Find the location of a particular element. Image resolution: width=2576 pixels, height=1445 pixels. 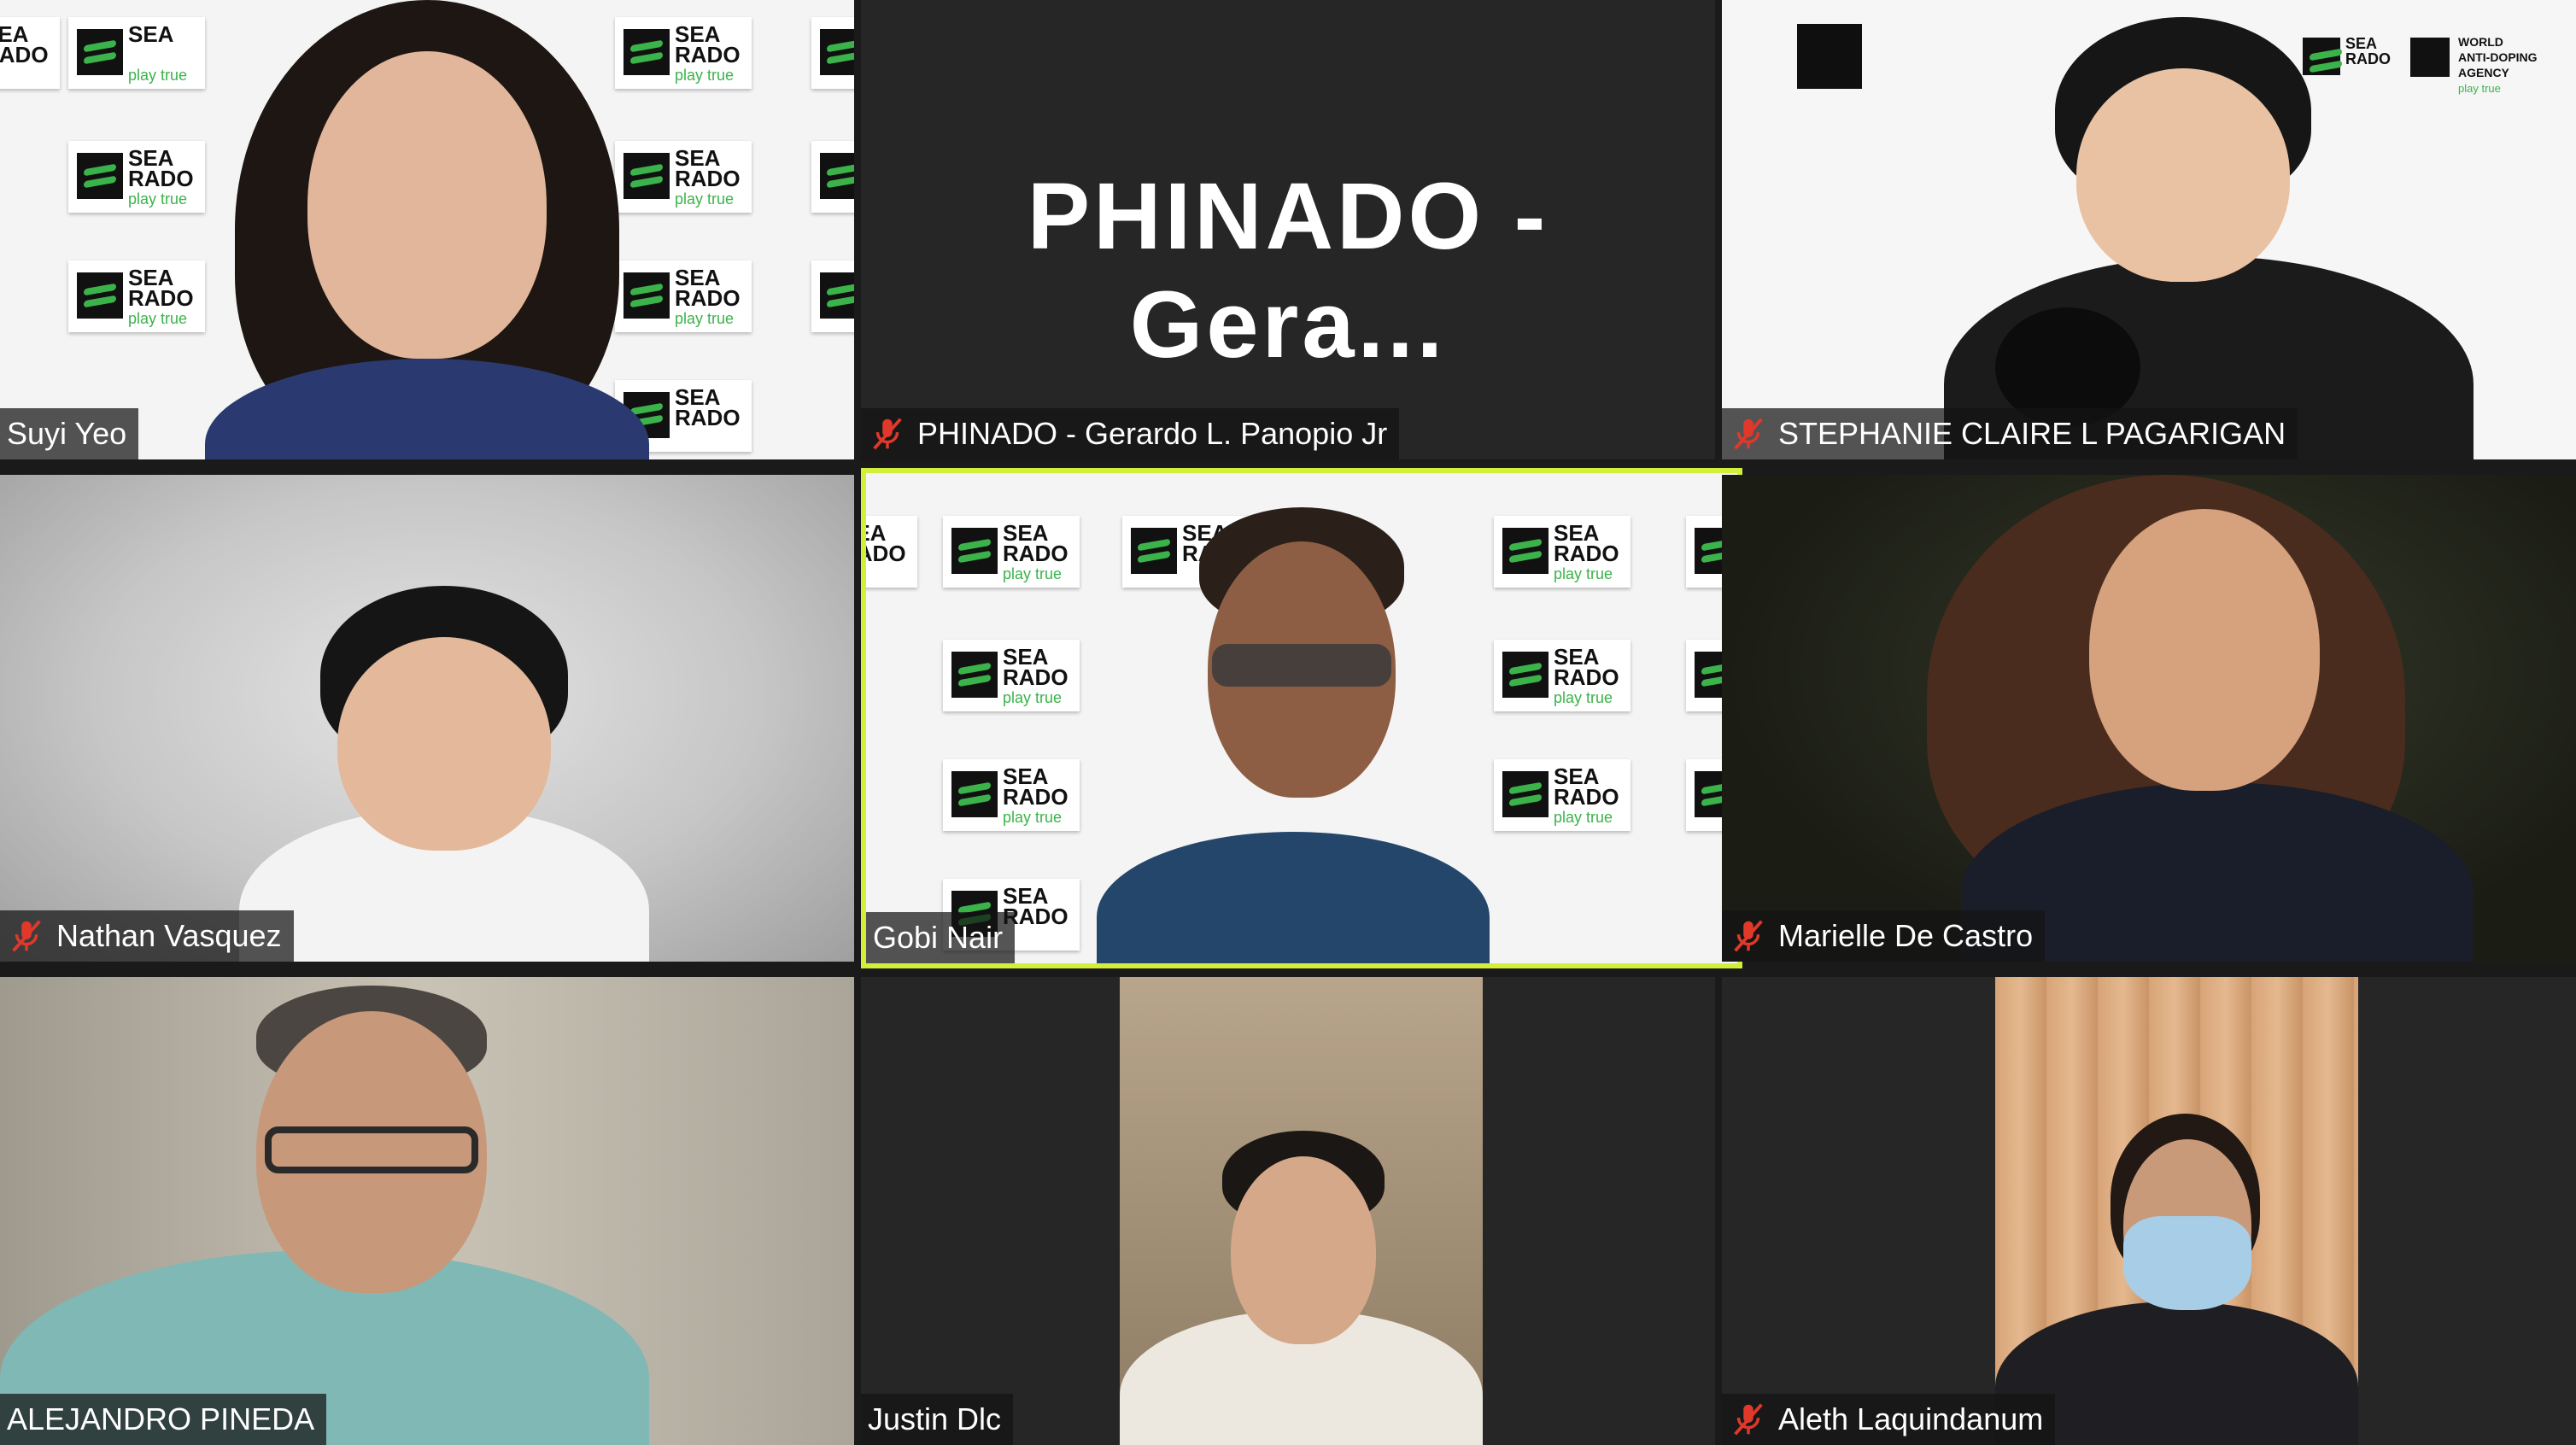

participant-name-tag: Justin Dlc is located at coordinates (937, 1419).